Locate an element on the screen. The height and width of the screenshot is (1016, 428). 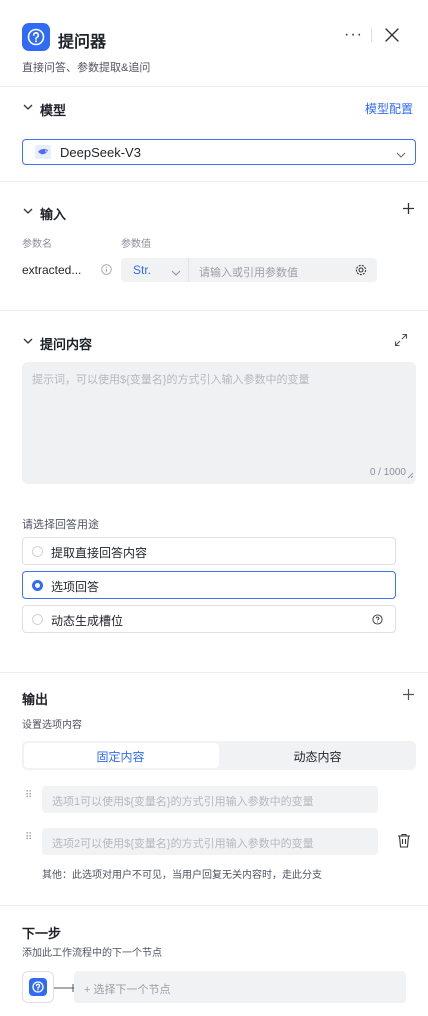
option2-input: 选项2可以使用${变量名}的方式引用输入参数中的变量 is located at coordinates (210, 841).